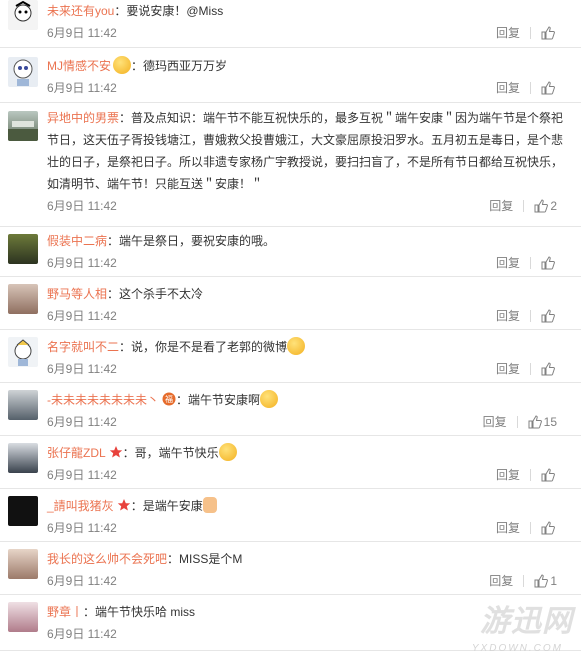 This screenshot has height=660, width=581. I want to click on like-count: 15, so click(550, 422).